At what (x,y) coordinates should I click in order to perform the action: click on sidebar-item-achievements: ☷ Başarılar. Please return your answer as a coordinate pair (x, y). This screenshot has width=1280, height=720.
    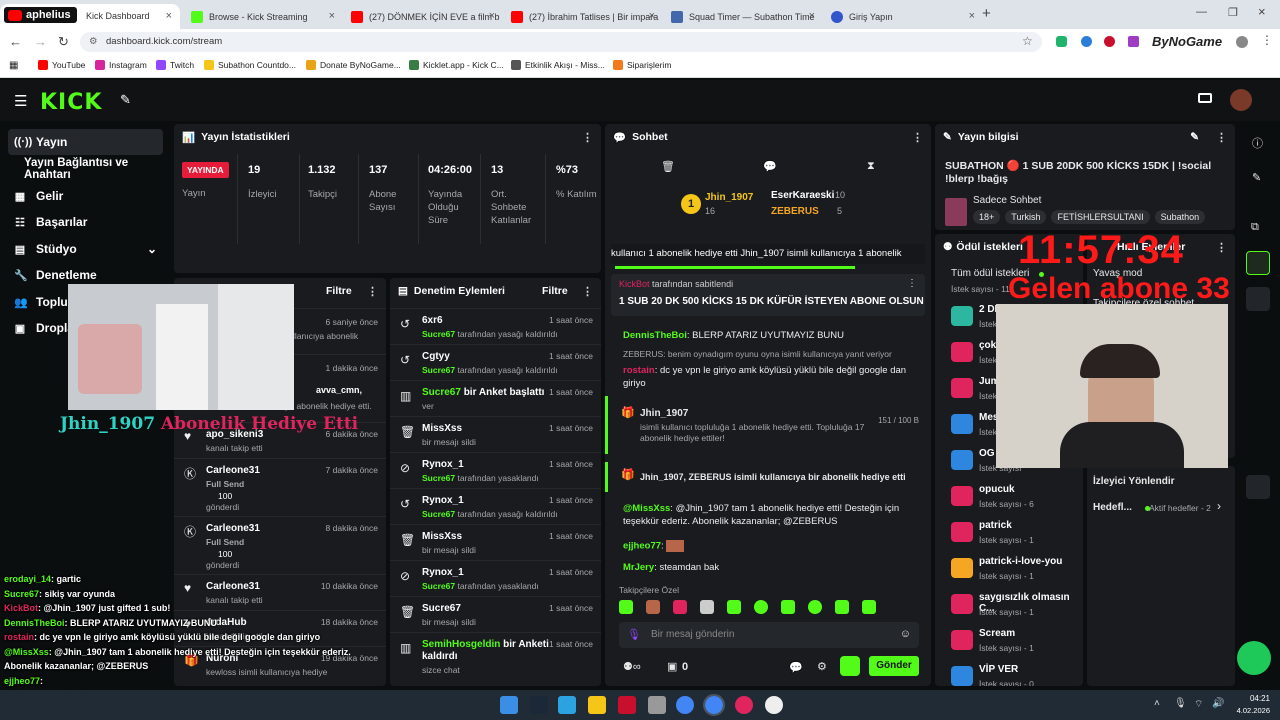
    Looking at the image, I should click on (85, 222).